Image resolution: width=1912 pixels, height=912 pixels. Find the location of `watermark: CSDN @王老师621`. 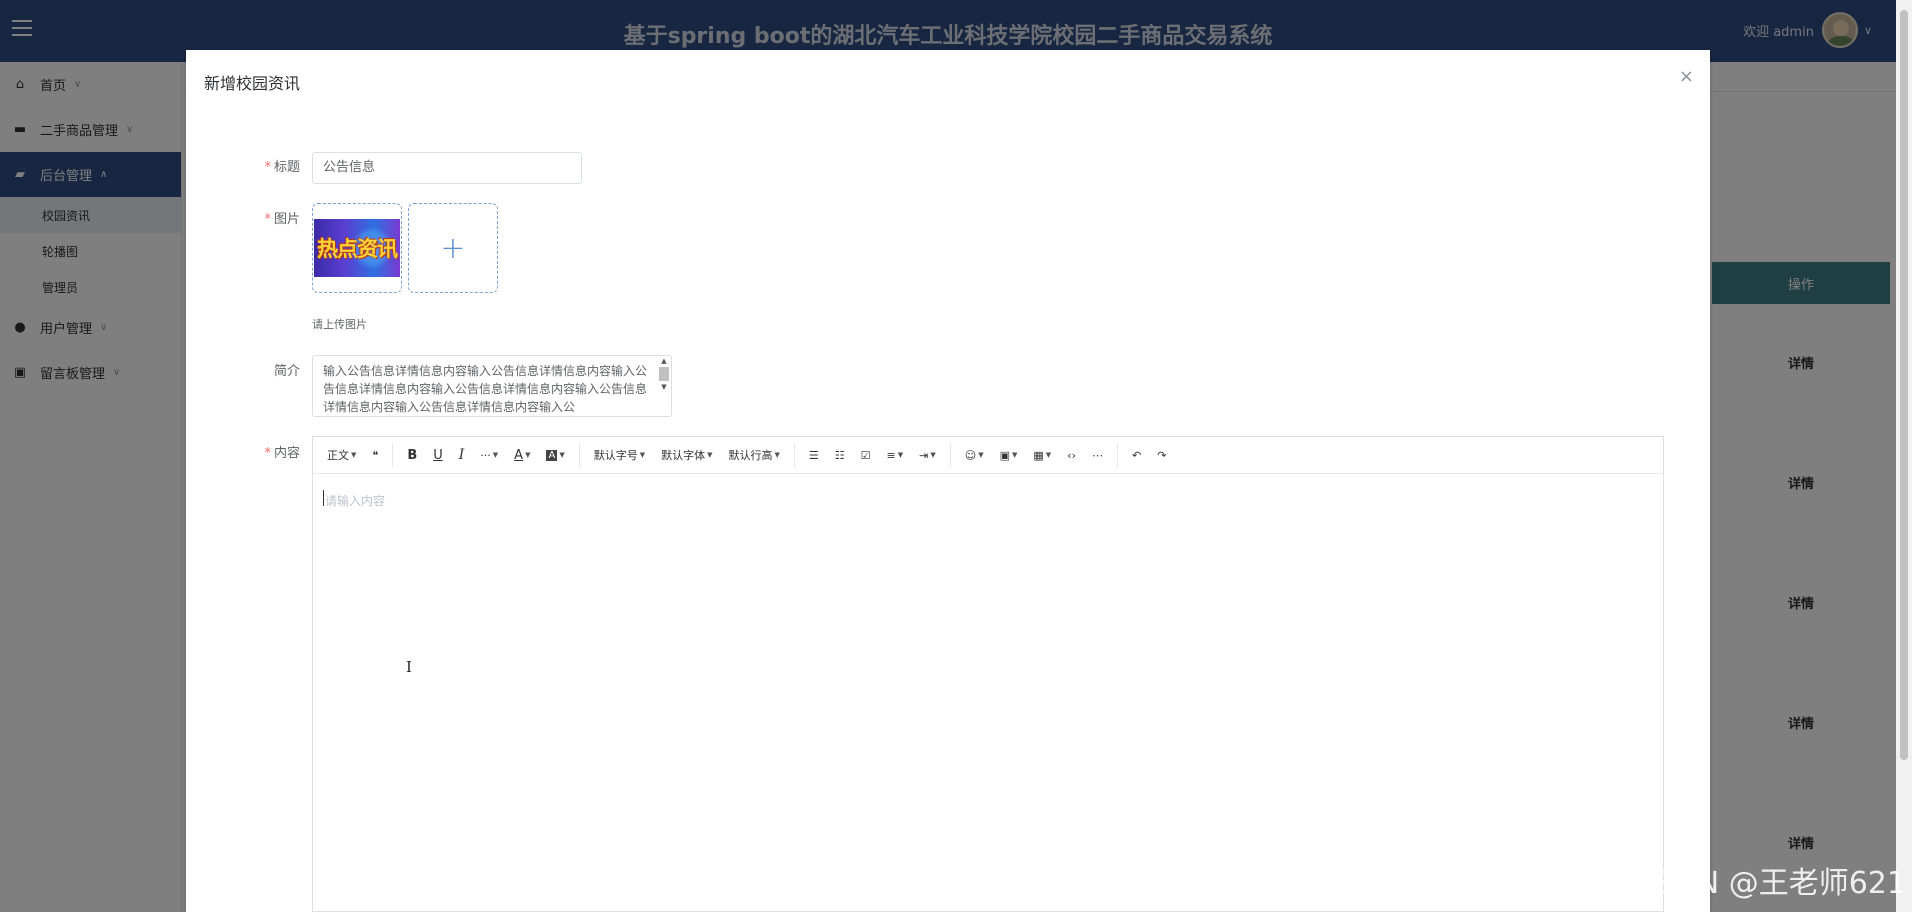

watermark: CSDN @王老师621 is located at coordinates (1769, 883).